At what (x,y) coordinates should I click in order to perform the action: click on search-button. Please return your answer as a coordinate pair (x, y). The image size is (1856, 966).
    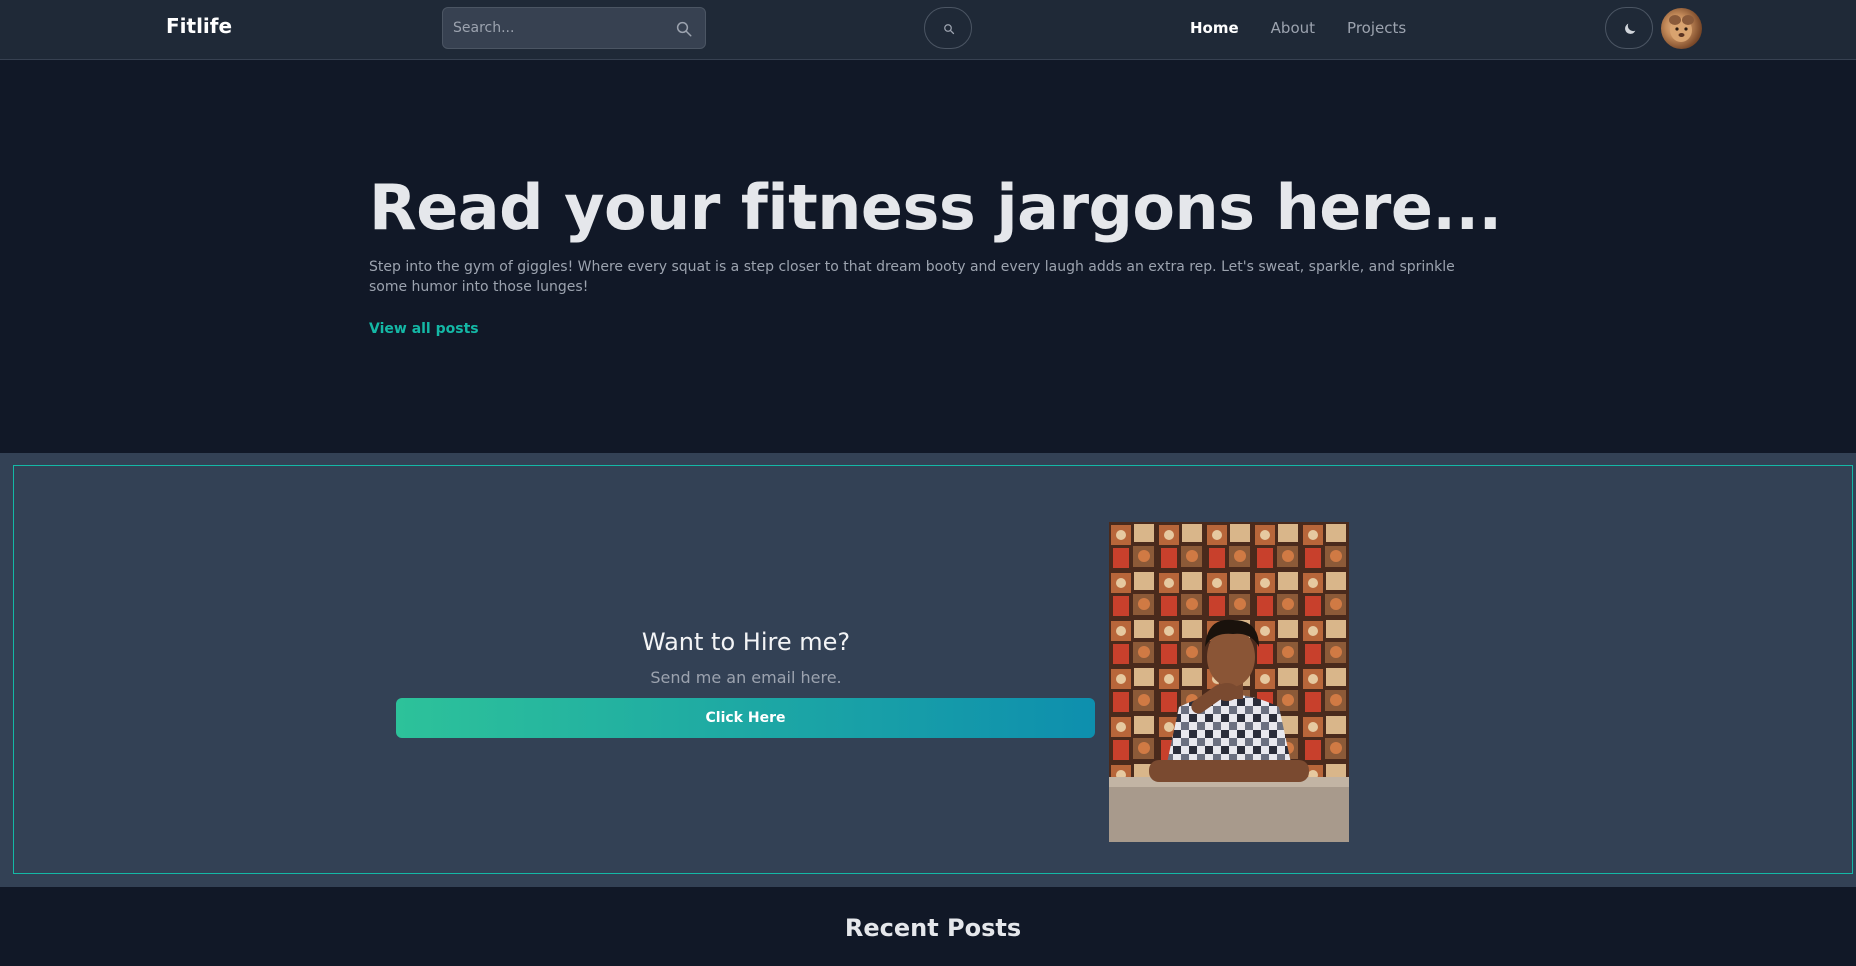
    Looking at the image, I should click on (948, 28).